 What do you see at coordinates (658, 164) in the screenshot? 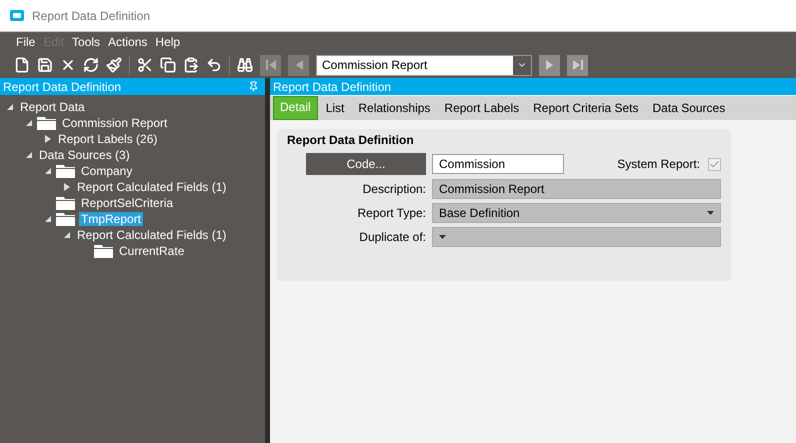
I see `field-label: System Report:` at bounding box center [658, 164].